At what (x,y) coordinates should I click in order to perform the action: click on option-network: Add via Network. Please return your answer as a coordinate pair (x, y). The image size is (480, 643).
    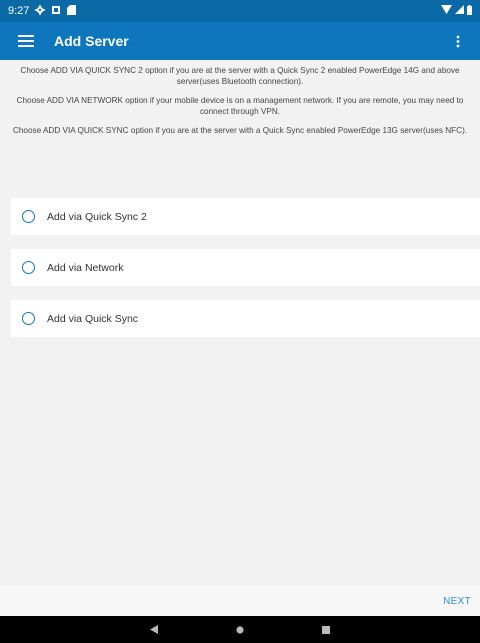
    Looking at the image, I should click on (245, 267).